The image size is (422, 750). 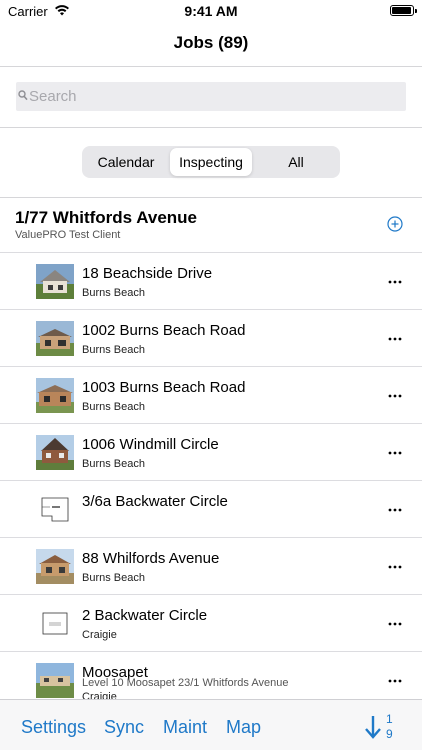 What do you see at coordinates (395, 224) in the screenshot?
I see `plus-circle-icon` at bounding box center [395, 224].